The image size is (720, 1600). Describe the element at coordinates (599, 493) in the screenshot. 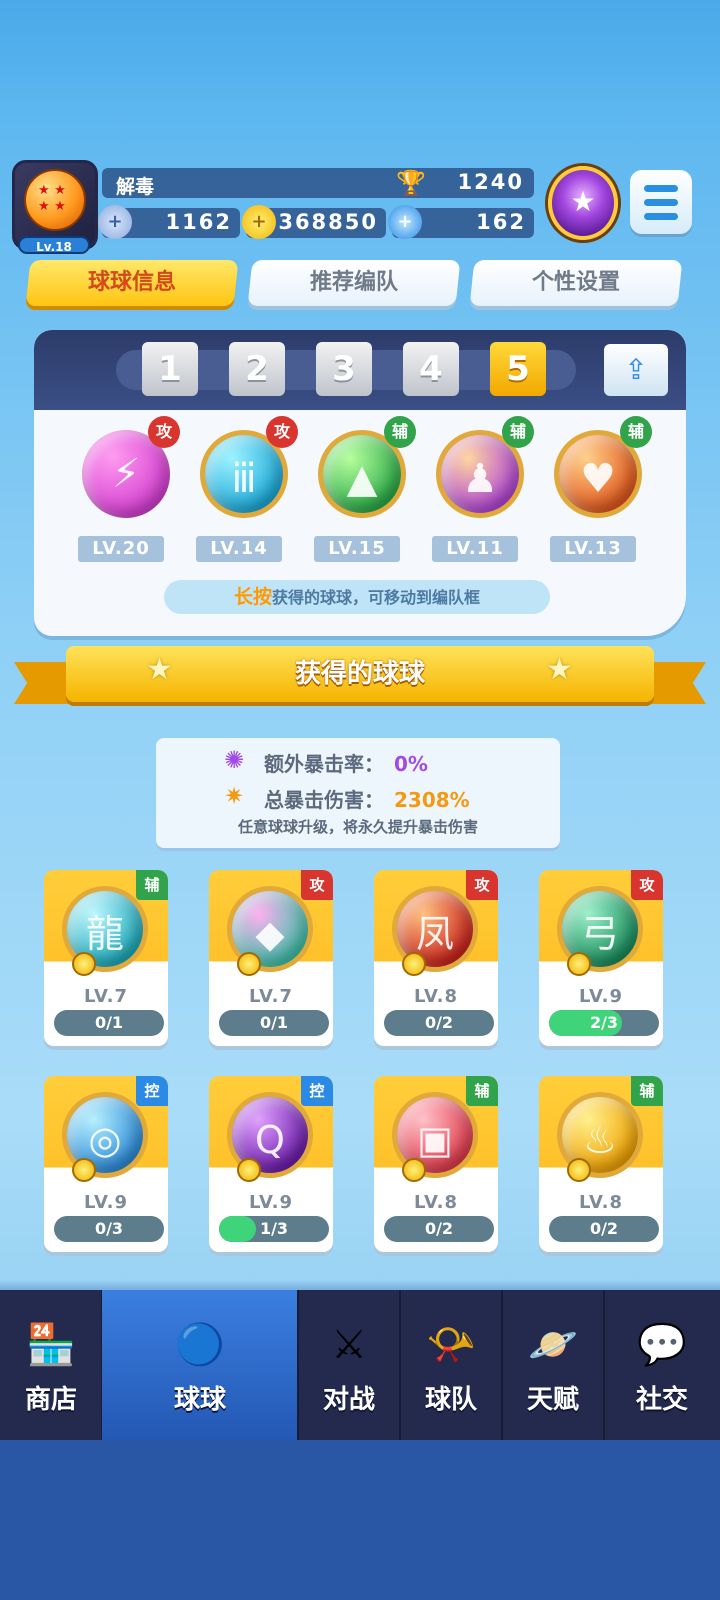

I see `lineup-ball: ♥ 辅 LV.13` at that location.